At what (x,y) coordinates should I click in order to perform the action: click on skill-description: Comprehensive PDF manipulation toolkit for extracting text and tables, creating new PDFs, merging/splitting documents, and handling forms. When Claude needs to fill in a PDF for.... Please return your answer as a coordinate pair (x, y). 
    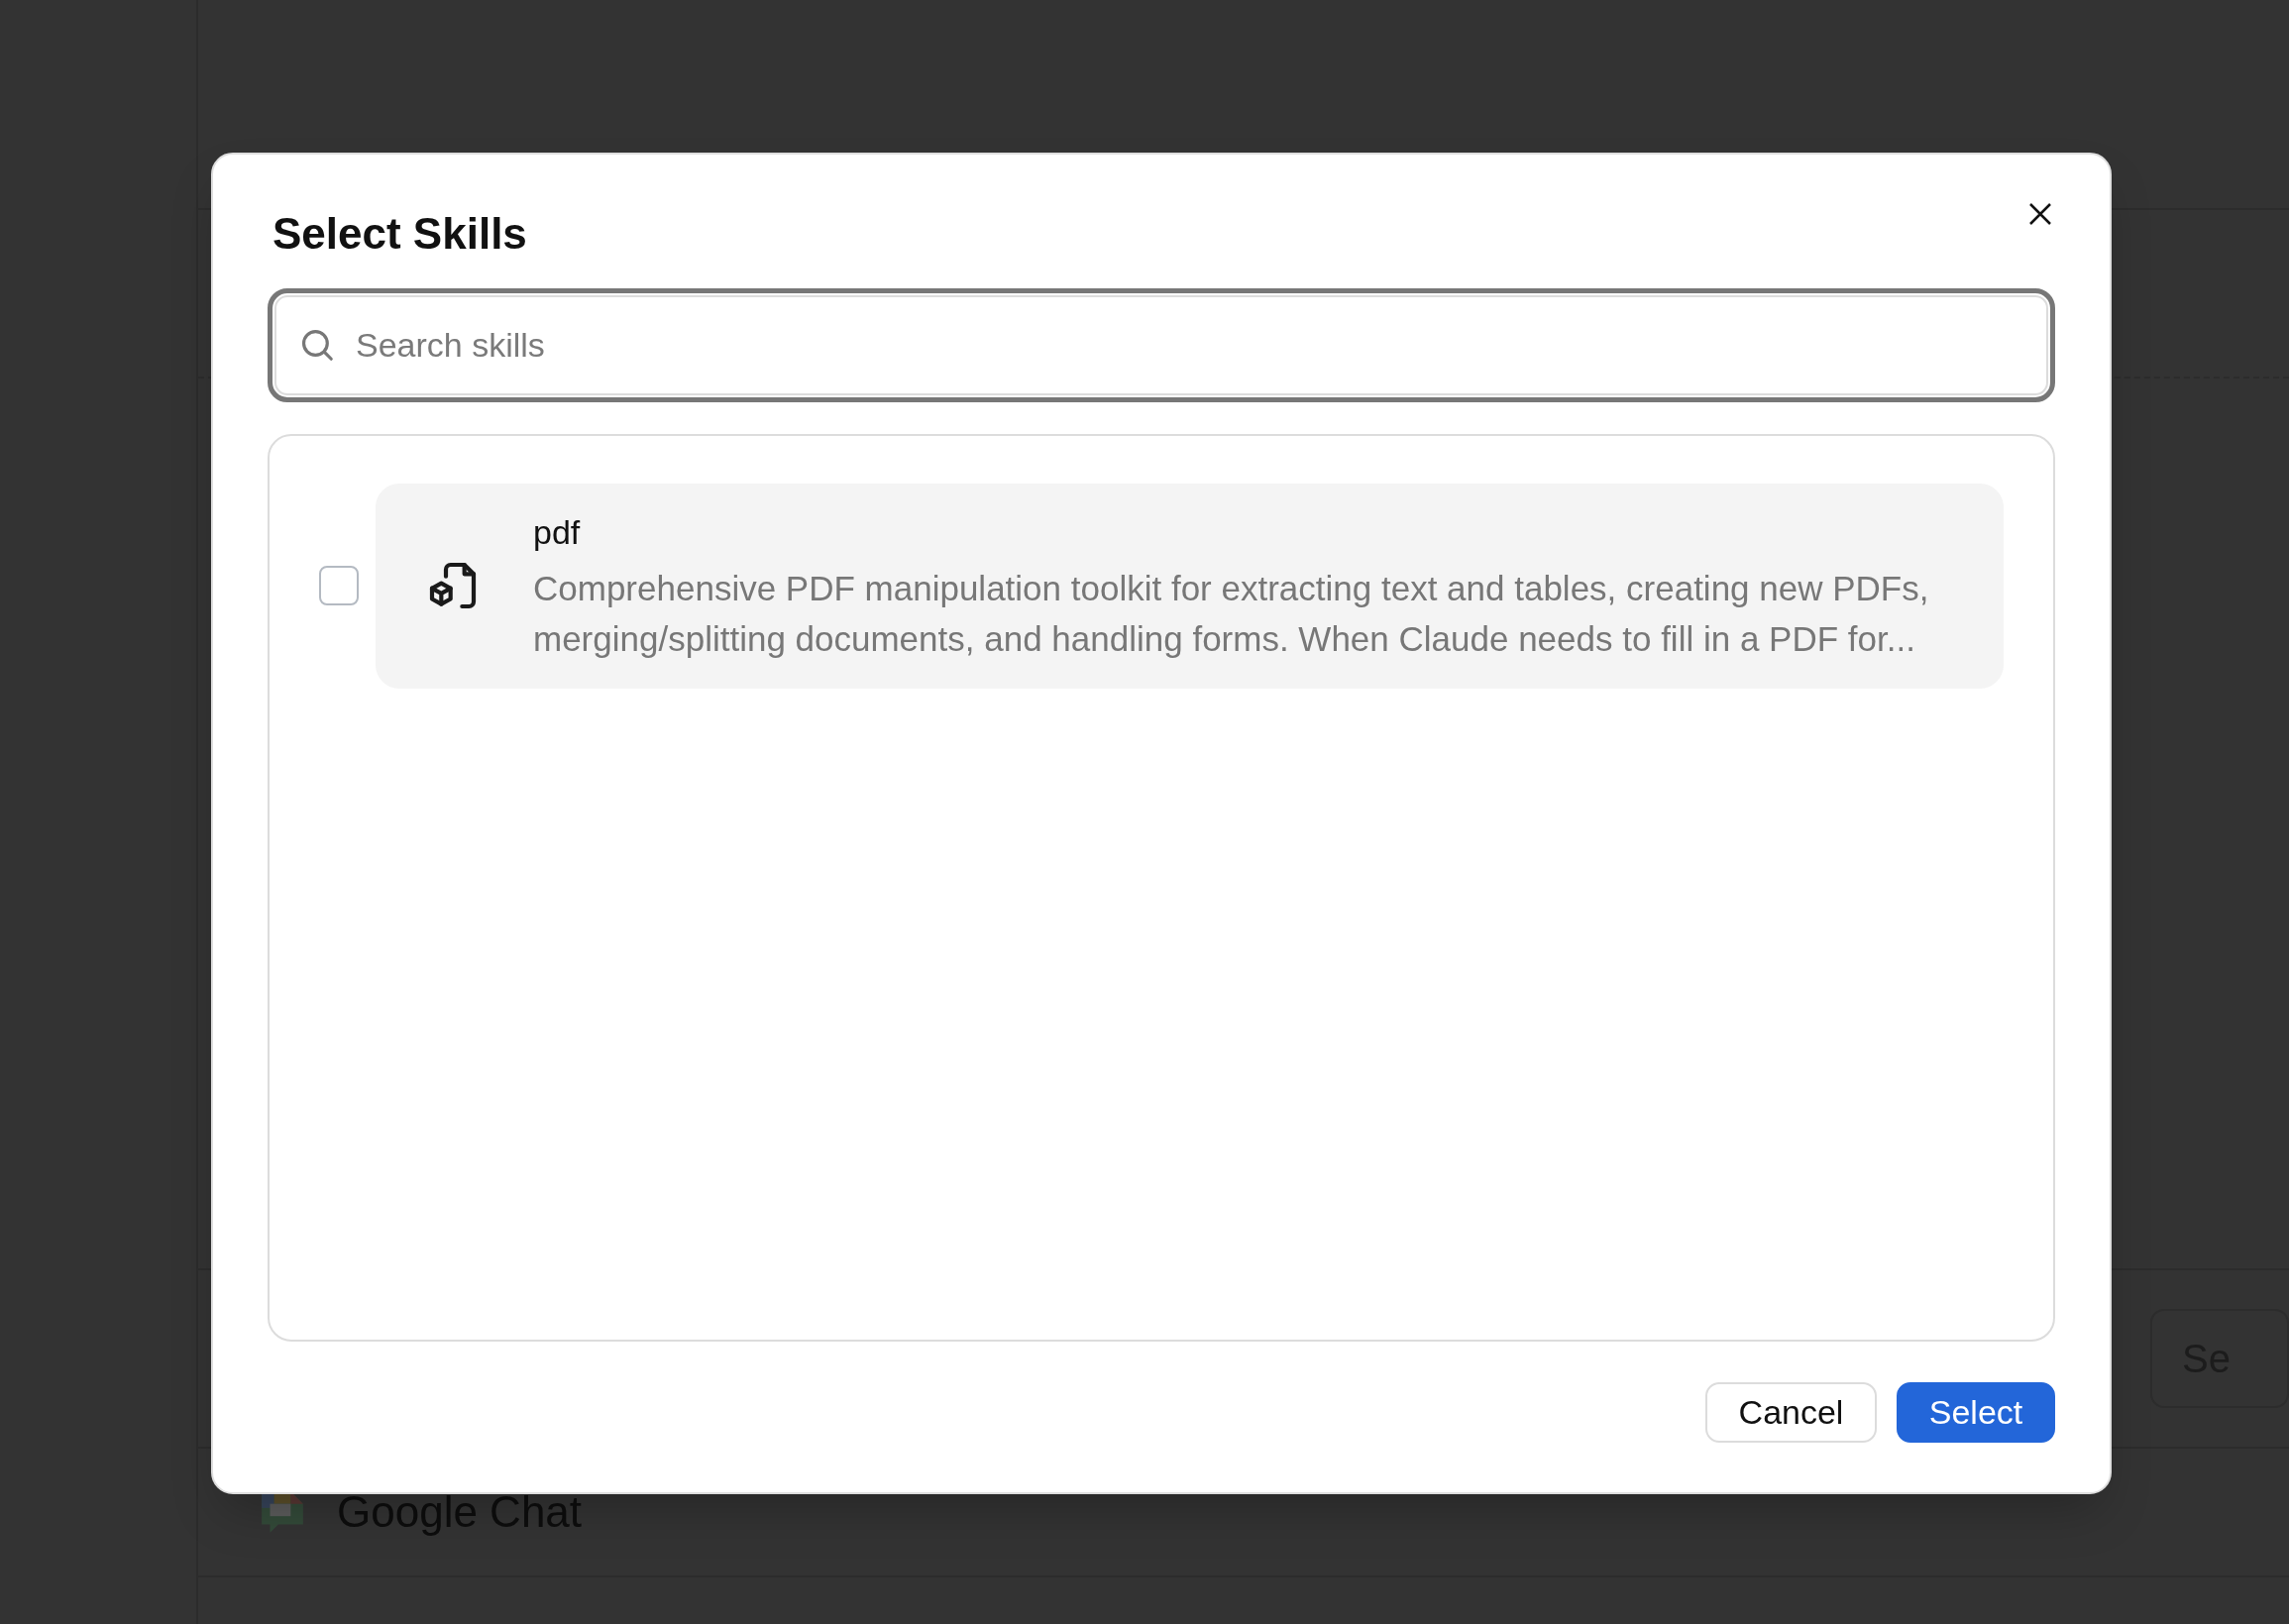
    Looking at the image, I should click on (1231, 614).